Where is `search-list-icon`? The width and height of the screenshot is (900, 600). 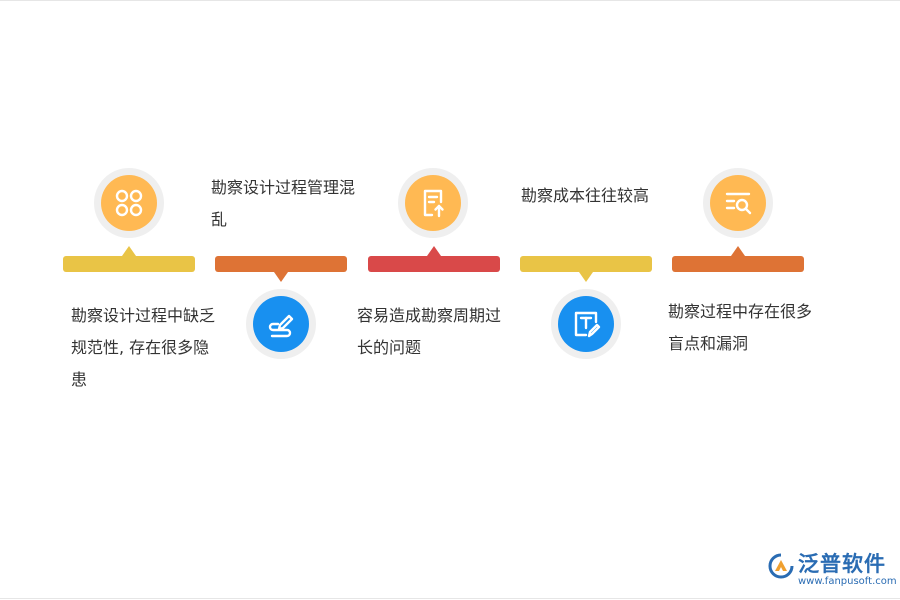 search-list-icon is located at coordinates (738, 203).